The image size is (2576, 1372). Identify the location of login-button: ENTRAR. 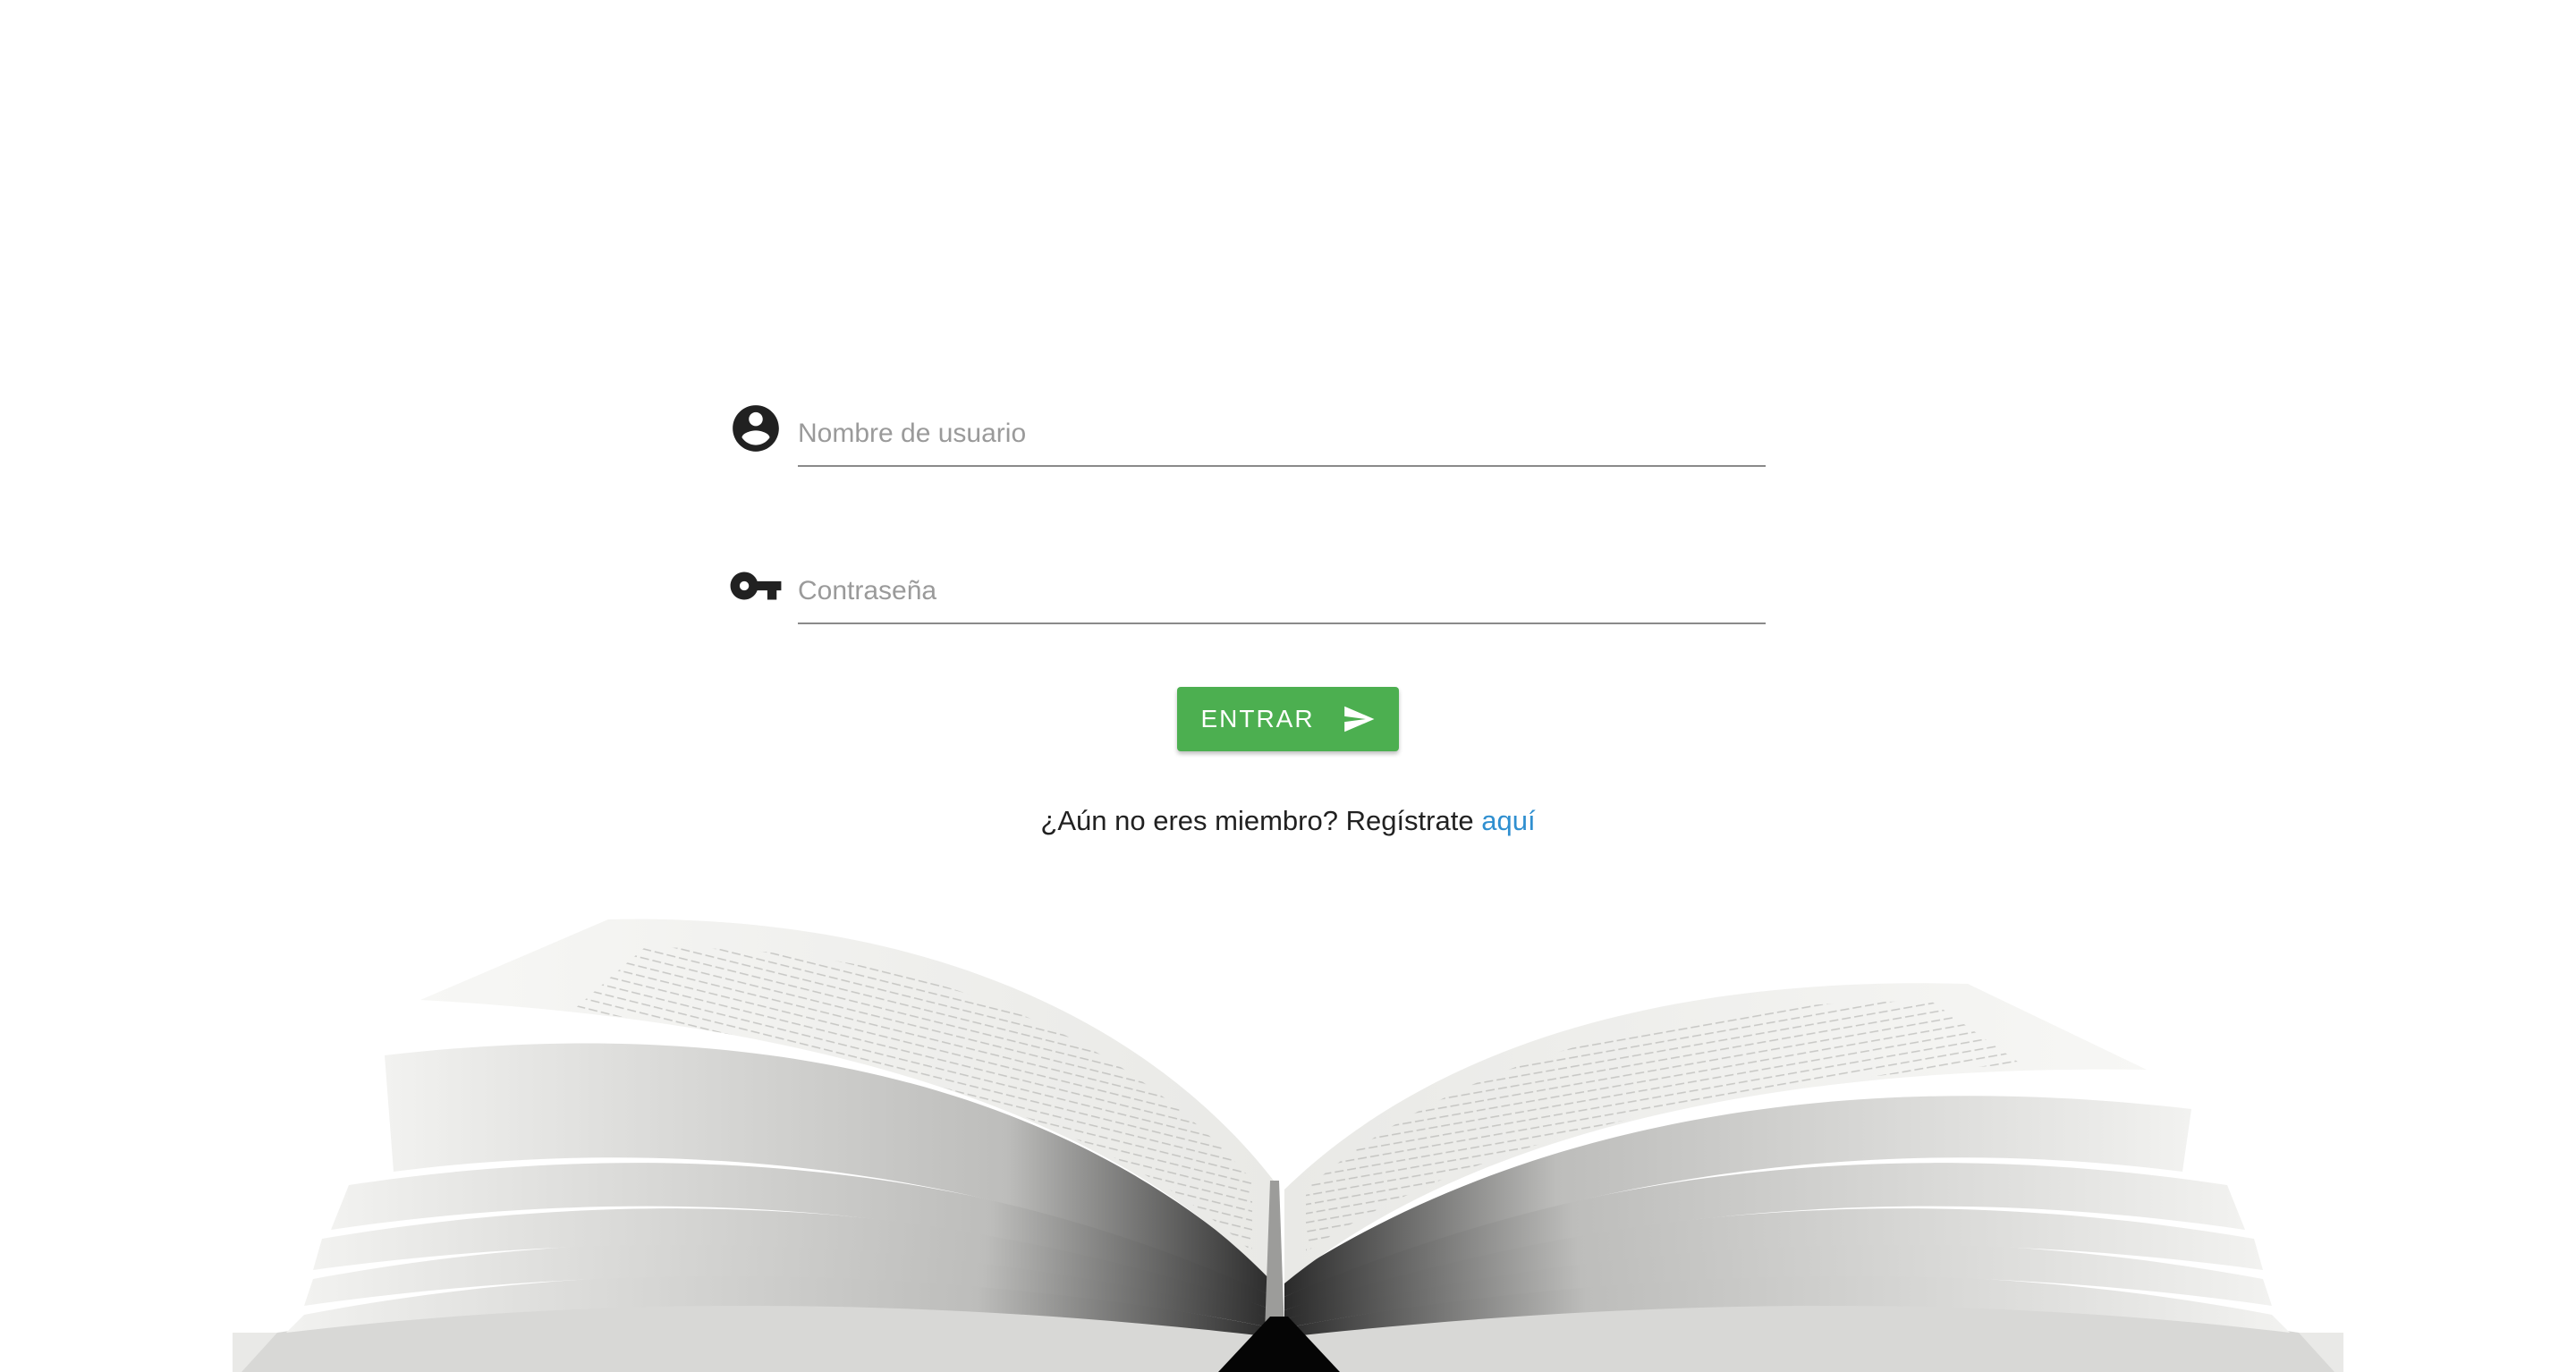
(1288, 719).